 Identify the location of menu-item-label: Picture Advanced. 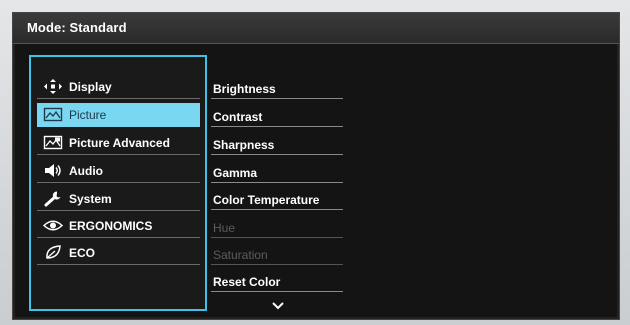
(119, 143).